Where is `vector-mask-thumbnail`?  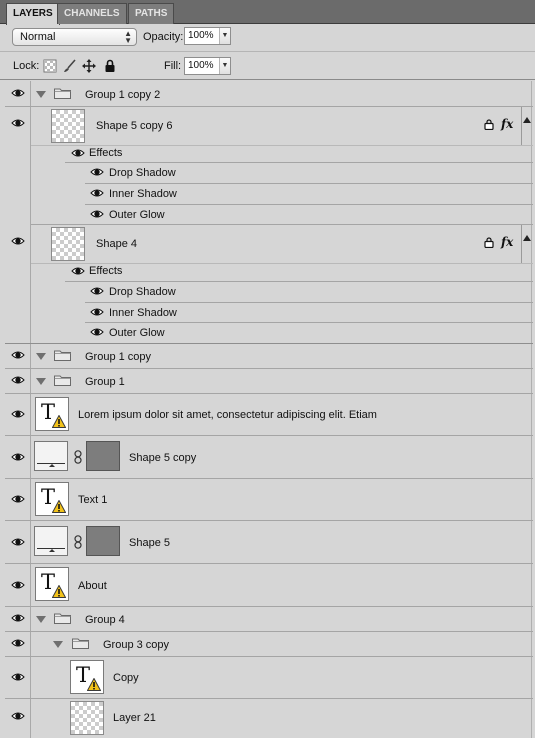 vector-mask-thumbnail is located at coordinates (103, 541).